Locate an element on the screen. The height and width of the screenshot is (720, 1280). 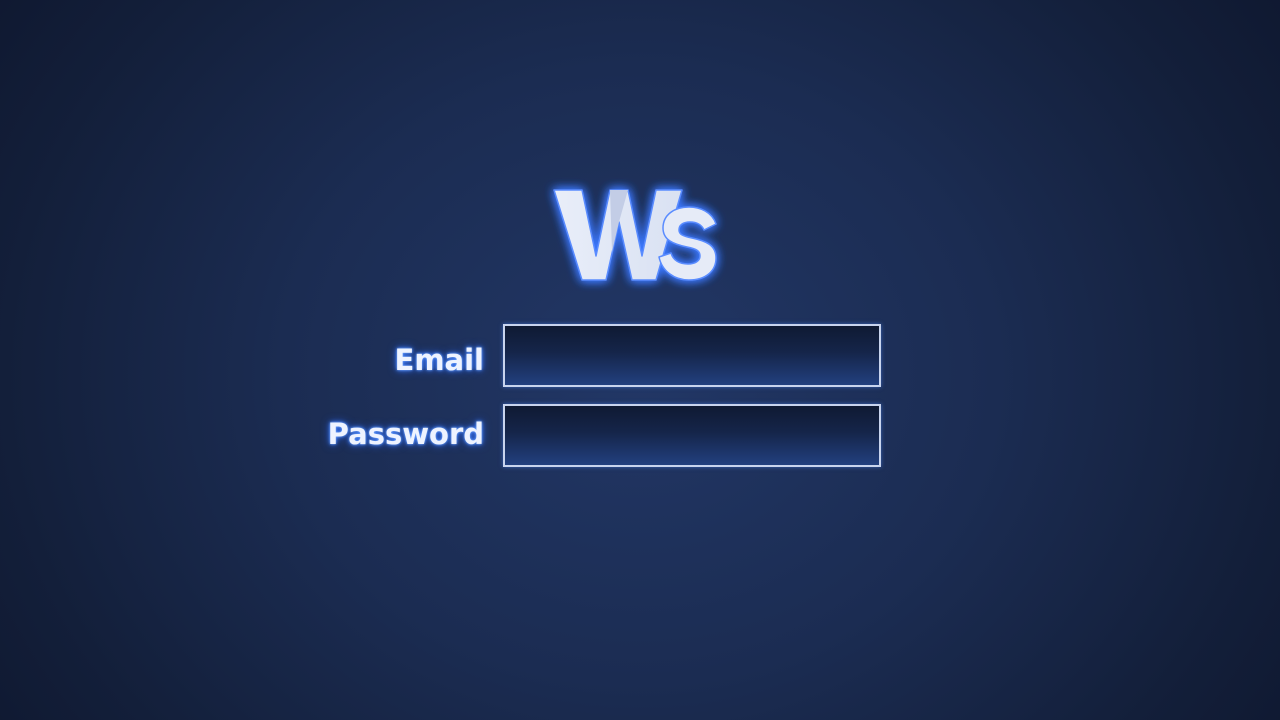
ws-logo is located at coordinates (635, 234).